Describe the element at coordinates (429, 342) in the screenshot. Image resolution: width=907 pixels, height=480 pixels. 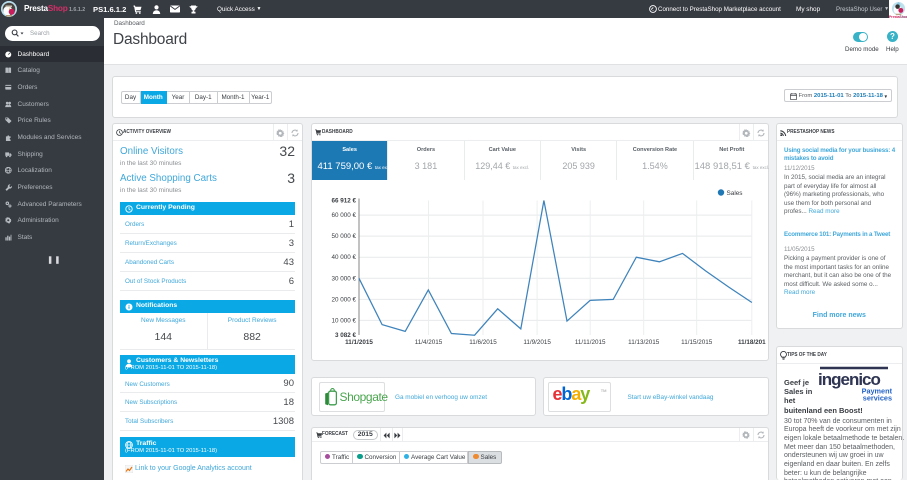
I see `svg-text: 11/4/2015` at that location.